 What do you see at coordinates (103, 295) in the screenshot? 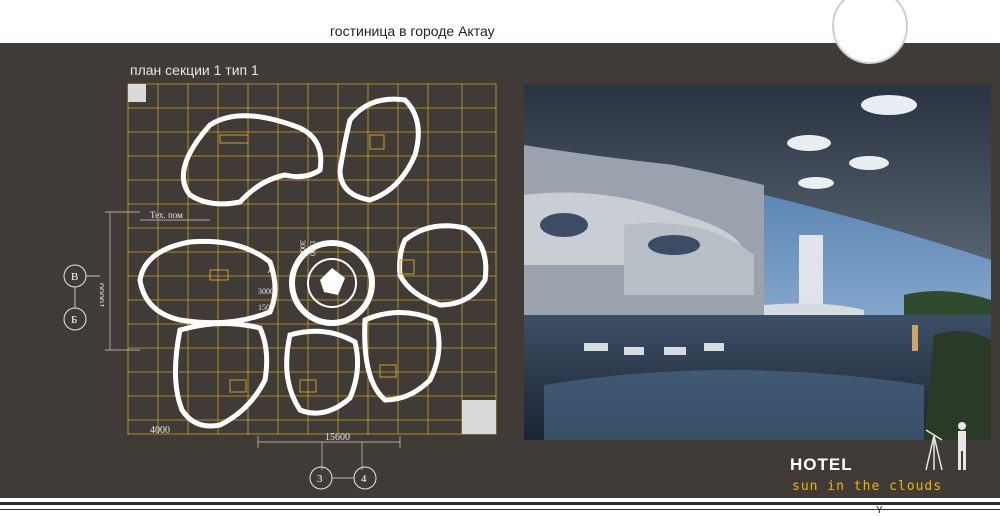
I see `dim-16000: 16000` at bounding box center [103, 295].